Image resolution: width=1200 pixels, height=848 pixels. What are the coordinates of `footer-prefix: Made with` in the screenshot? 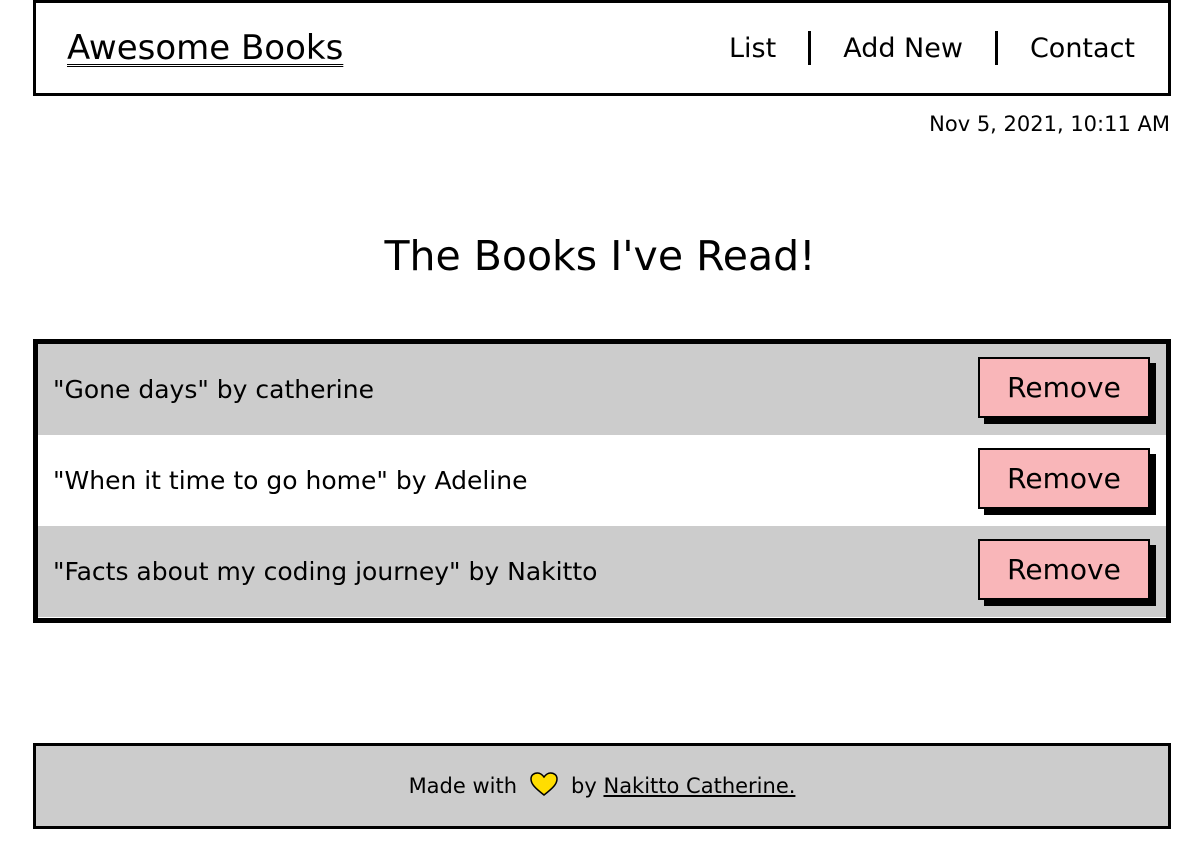 It's located at (463, 786).